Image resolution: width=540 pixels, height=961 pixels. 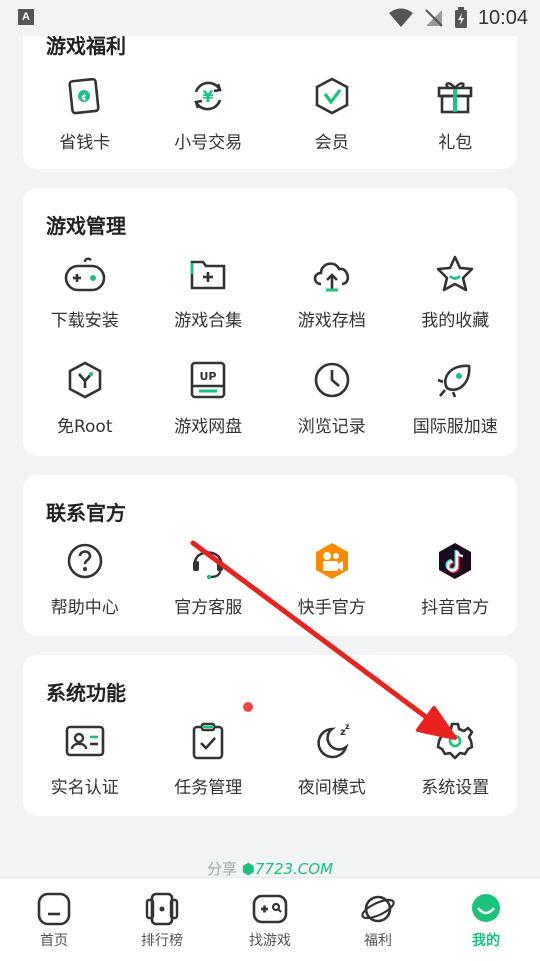 What do you see at coordinates (454, 381) in the screenshot?
I see `rocket-icon` at bounding box center [454, 381].